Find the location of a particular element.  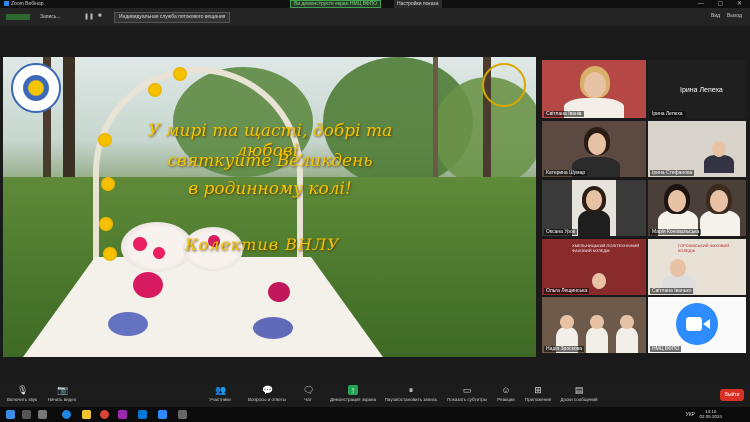

qa-icon: 💬 is located at coordinates (268, 390).